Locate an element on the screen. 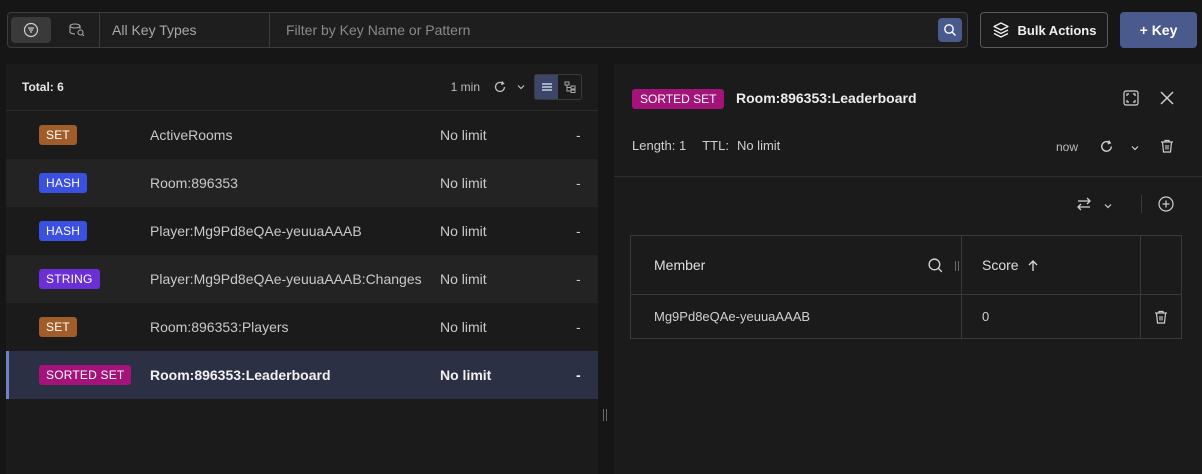  detail-type-badge: SORTED SET is located at coordinates (678, 99).